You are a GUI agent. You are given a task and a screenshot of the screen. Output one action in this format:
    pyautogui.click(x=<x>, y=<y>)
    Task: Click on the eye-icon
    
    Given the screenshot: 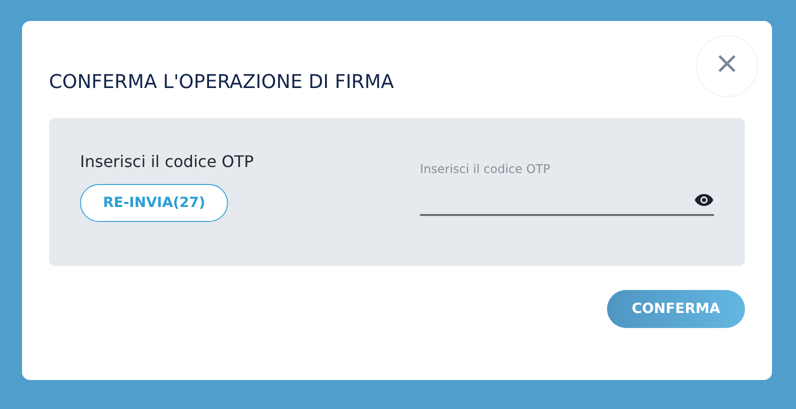 What is the action you would take?
    pyautogui.click(x=704, y=200)
    